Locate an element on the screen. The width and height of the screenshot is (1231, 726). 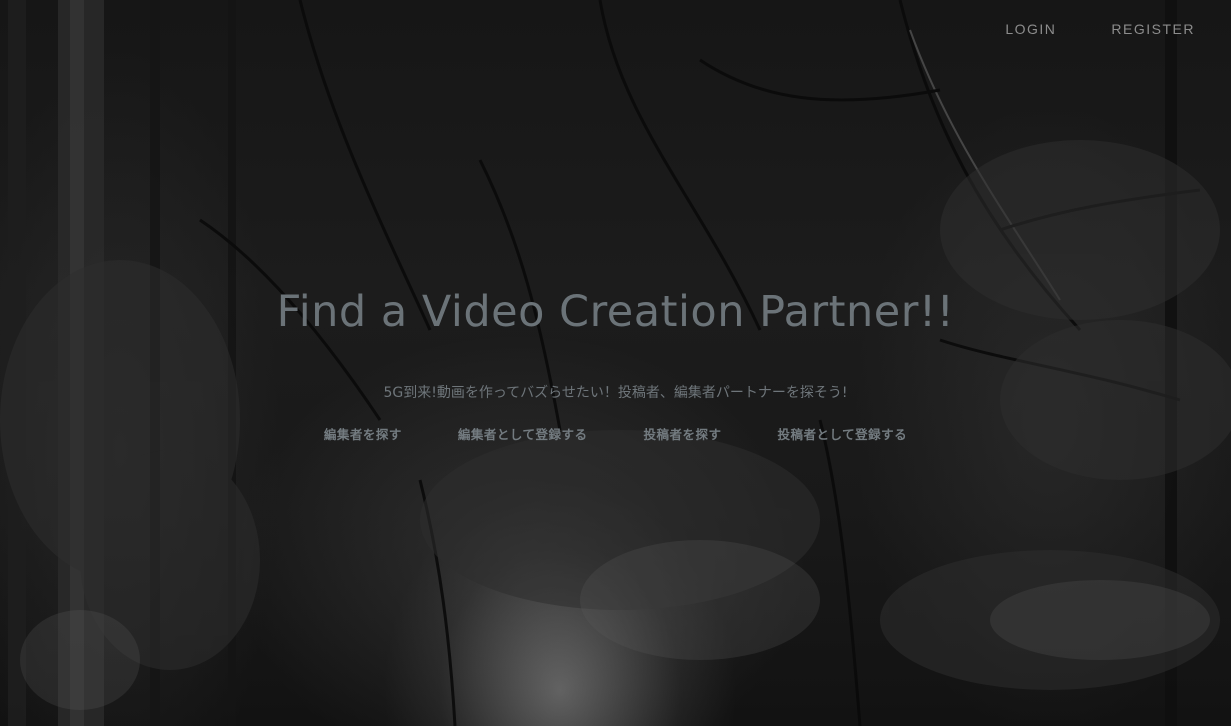
hero-subtitle: 5G到来!動画を作ってバズらせたい！投稿者、編集者パートナーを探そう! is located at coordinates (615, 393).